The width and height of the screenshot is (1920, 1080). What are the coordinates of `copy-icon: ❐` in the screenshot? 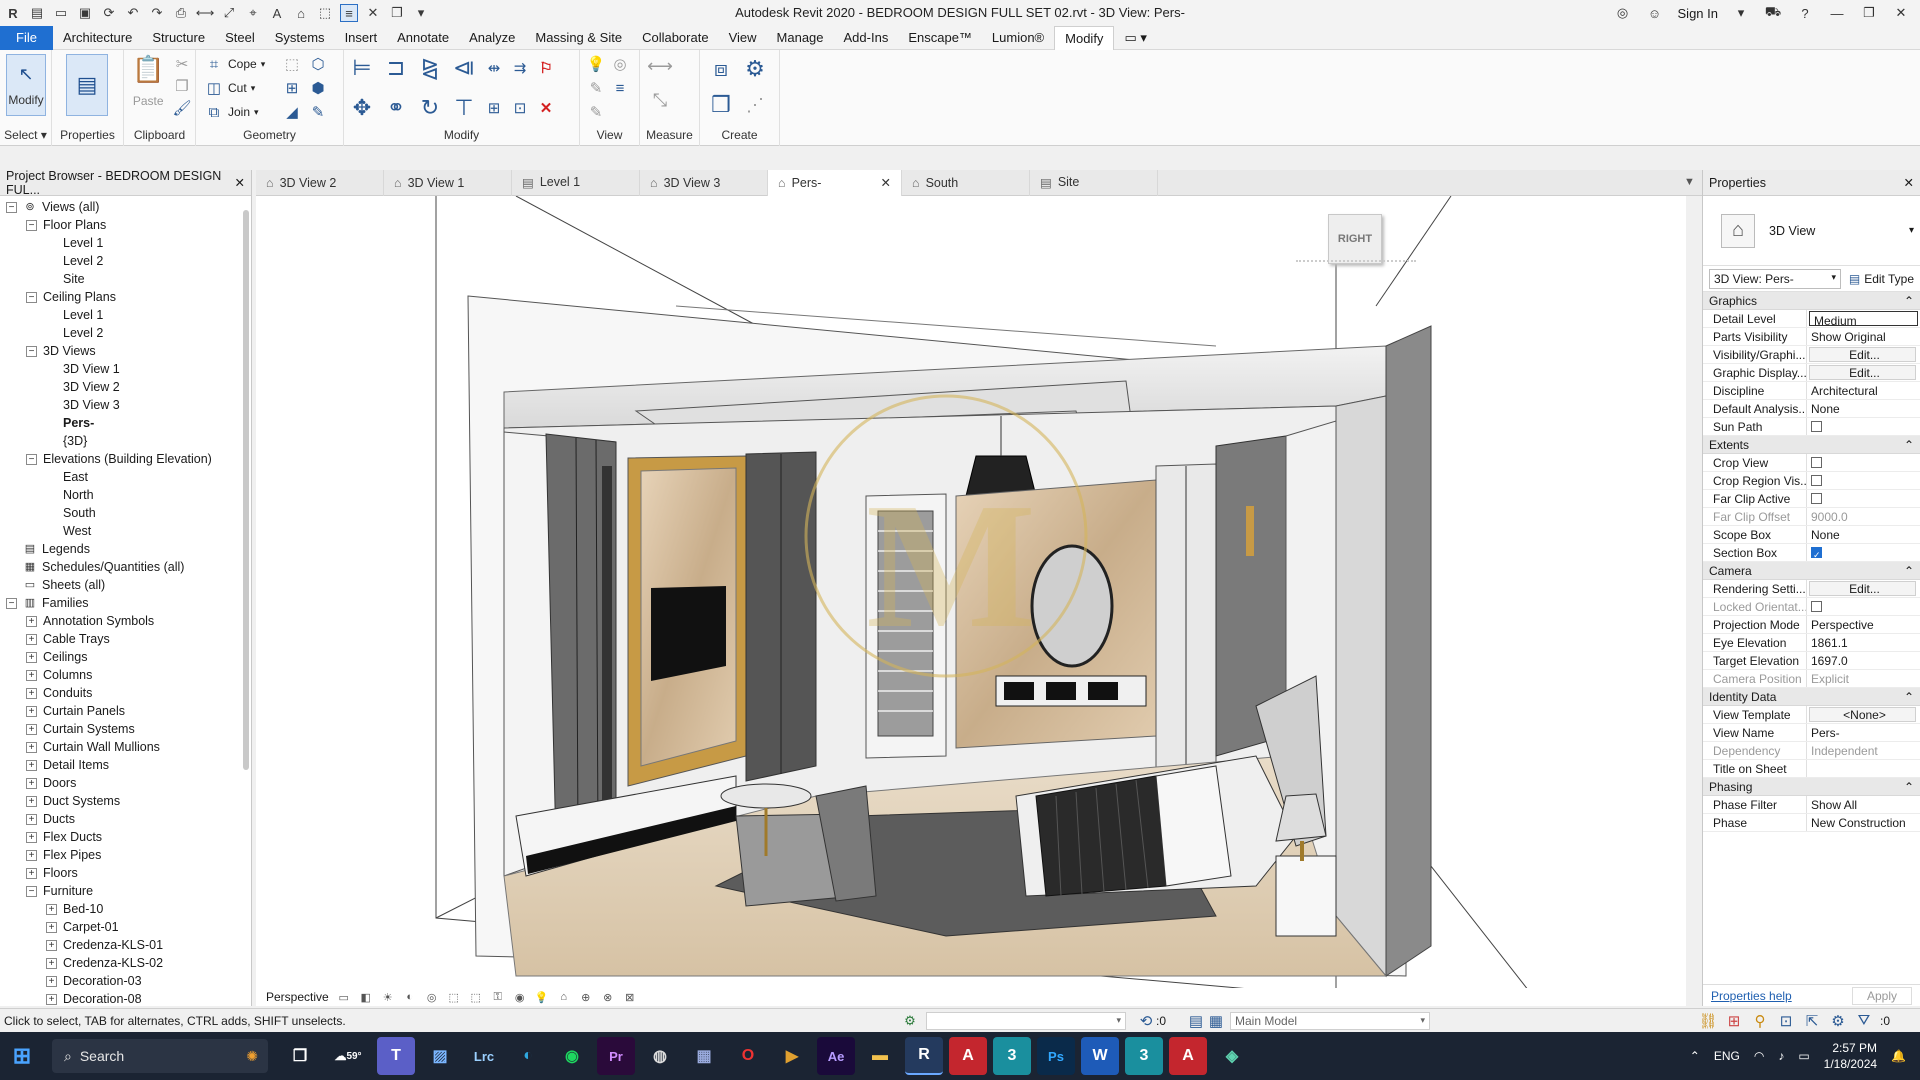 It's located at (182, 86).